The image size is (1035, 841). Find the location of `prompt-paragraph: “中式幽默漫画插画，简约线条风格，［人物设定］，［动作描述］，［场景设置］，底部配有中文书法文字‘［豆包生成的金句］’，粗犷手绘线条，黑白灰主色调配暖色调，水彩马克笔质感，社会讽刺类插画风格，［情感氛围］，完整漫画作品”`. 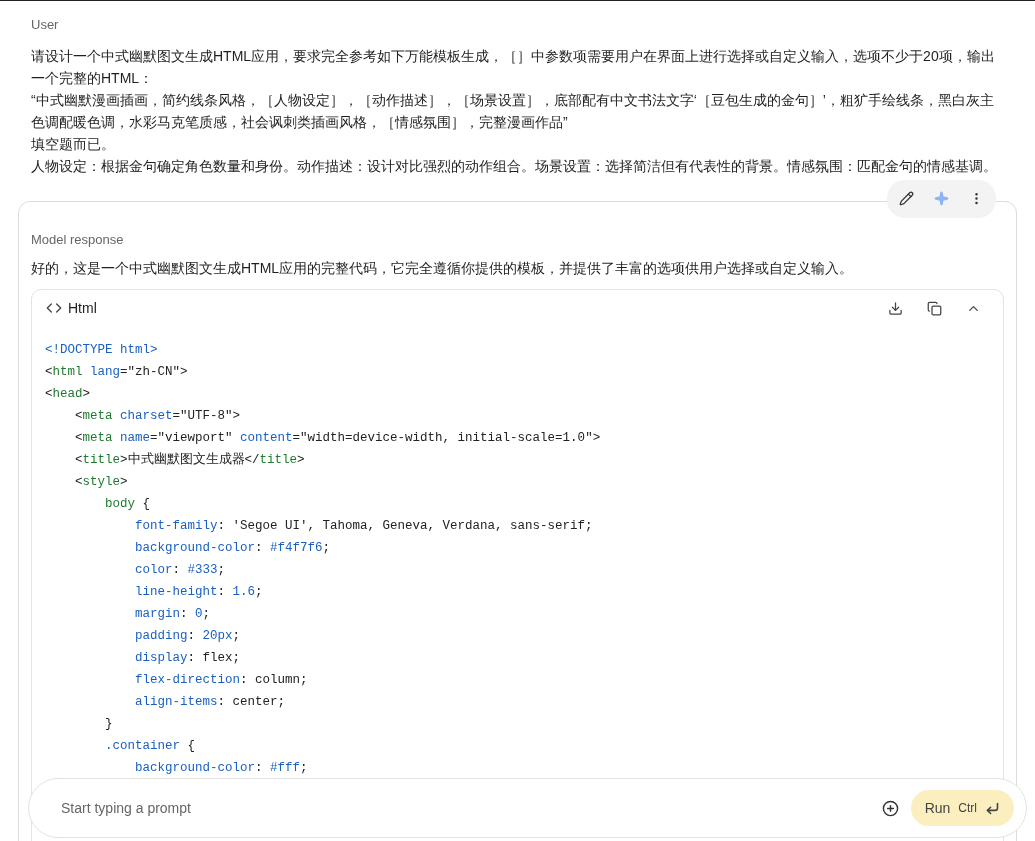

prompt-paragraph: “中式幽默漫画插画，简约线条风格，［人物设定］，［动作描述］，［场景设置］，底部配有中文书法文字‘［豆包生成的金句］’，粗犷手绘线条，黑白灰主色调配暖色调，水彩马克笔质感，社会讽刺类插画风格，［情感氛围］，完整漫画作品” is located at coordinates (513, 111).